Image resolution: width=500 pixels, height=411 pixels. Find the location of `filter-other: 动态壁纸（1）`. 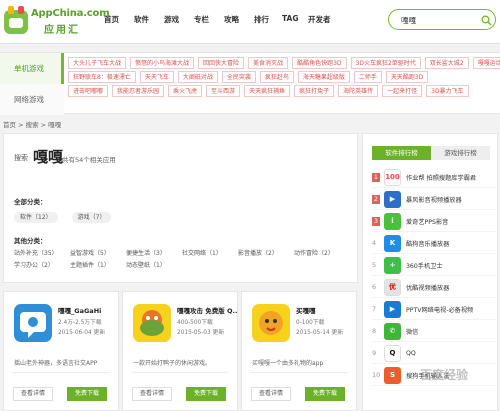

filter-other: 动态壁纸（1） is located at coordinates (154, 265).